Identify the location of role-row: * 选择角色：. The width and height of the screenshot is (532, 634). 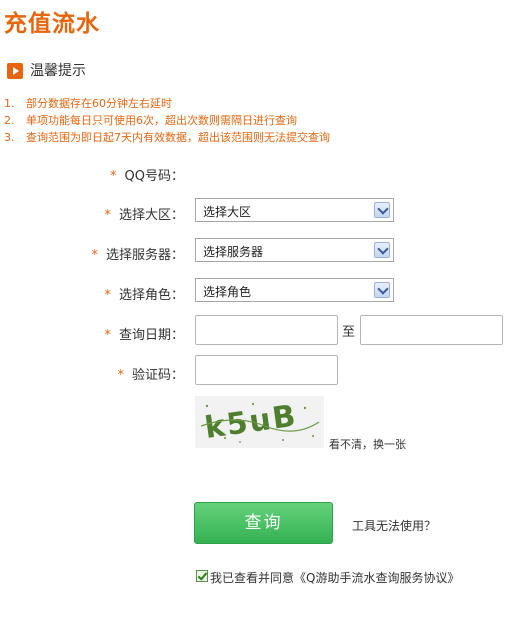
(92, 293).